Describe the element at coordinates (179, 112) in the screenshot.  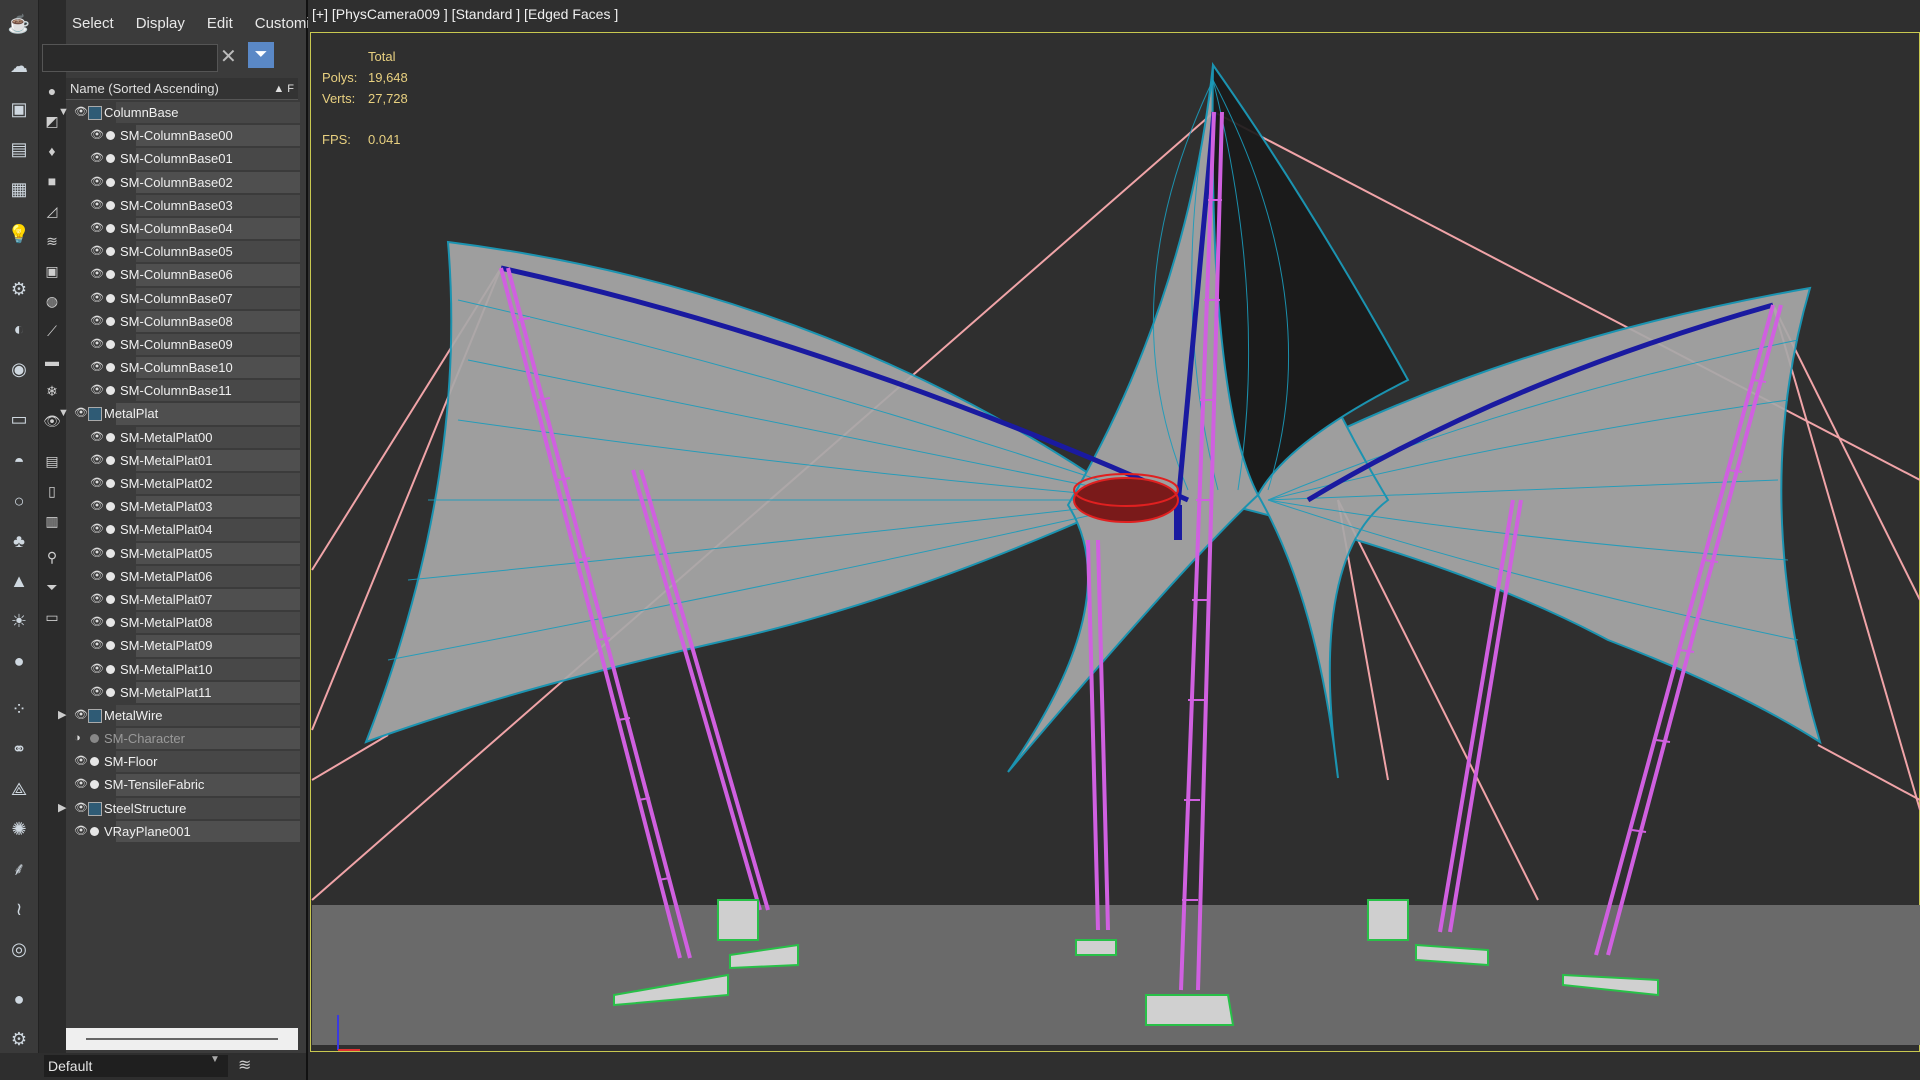
I see `tree-group-row: ▼ 👁 ColumnBase` at that location.